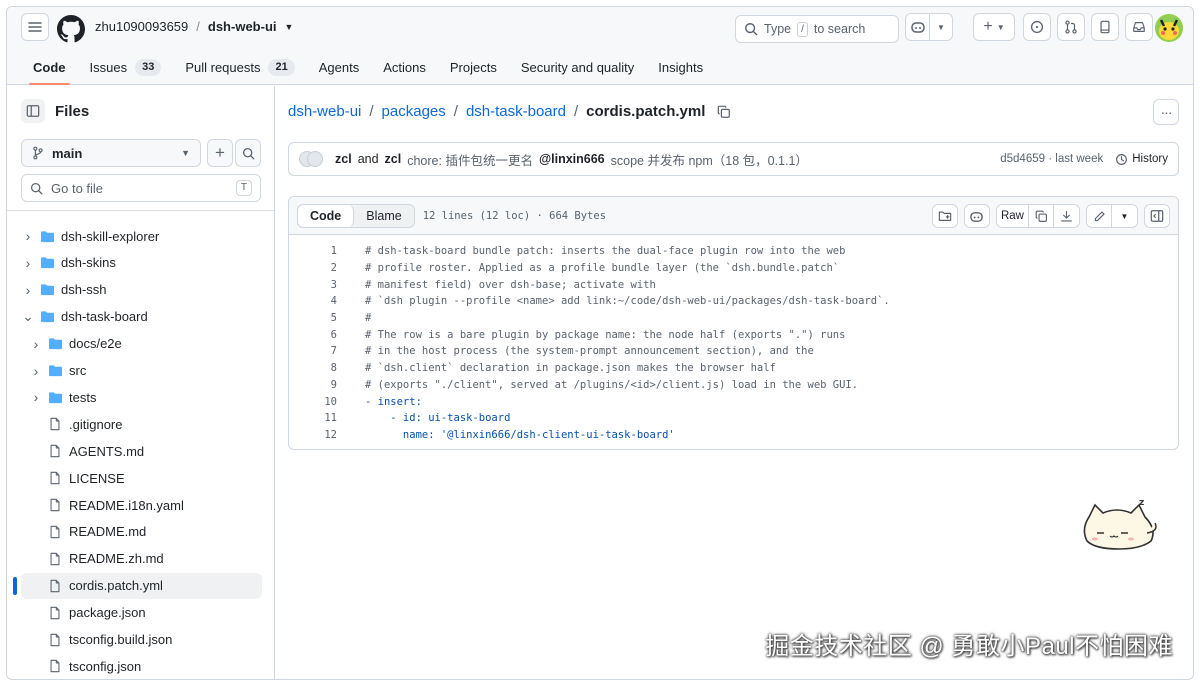 This screenshot has width=1200, height=686. Describe the element at coordinates (941, 27) in the screenshot. I see `copilot-dropdown-icon: ▼` at that location.